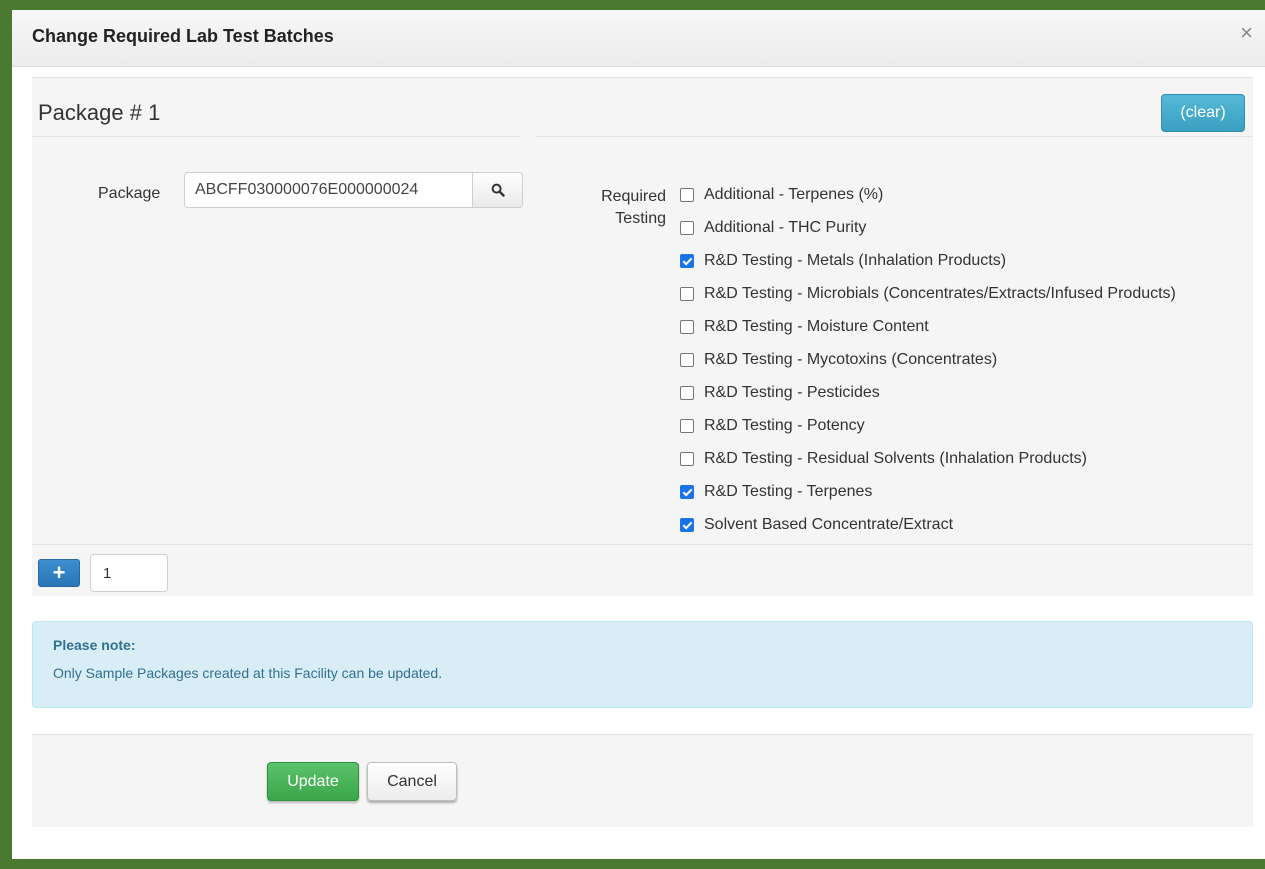  Describe the element at coordinates (313, 781) in the screenshot. I see `update-button: Update` at that location.